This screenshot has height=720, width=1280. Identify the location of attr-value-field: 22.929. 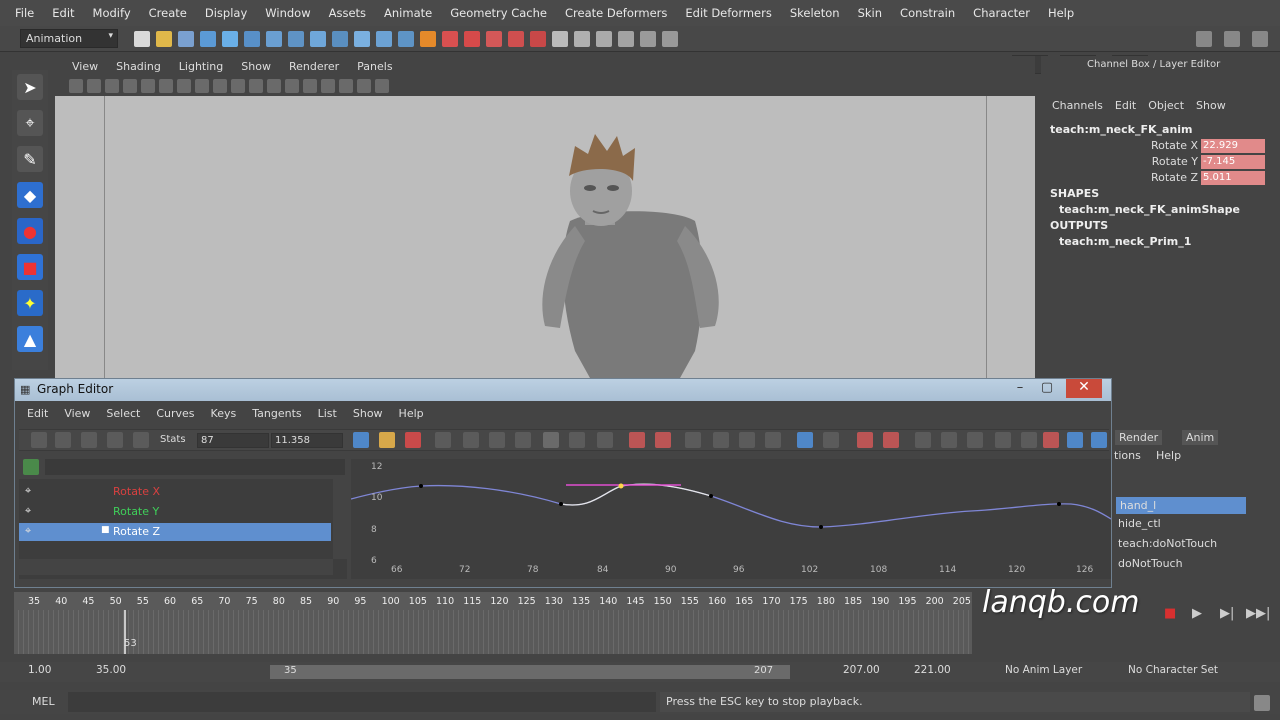
(1233, 145).